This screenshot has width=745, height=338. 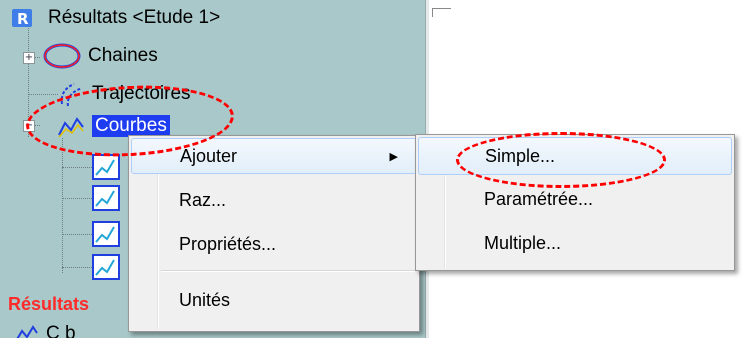 What do you see at coordinates (45, 329) in the screenshot?
I see `tree-item-partial: C b` at bounding box center [45, 329].